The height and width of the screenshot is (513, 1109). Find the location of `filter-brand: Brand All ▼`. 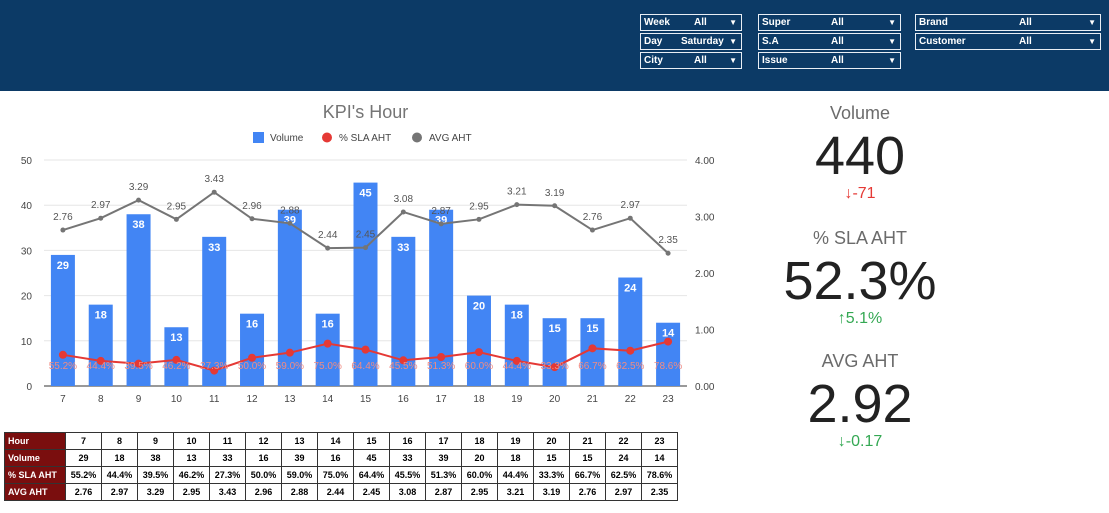

filter-brand: Brand All ▼ is located at coordinates (1008, 22).